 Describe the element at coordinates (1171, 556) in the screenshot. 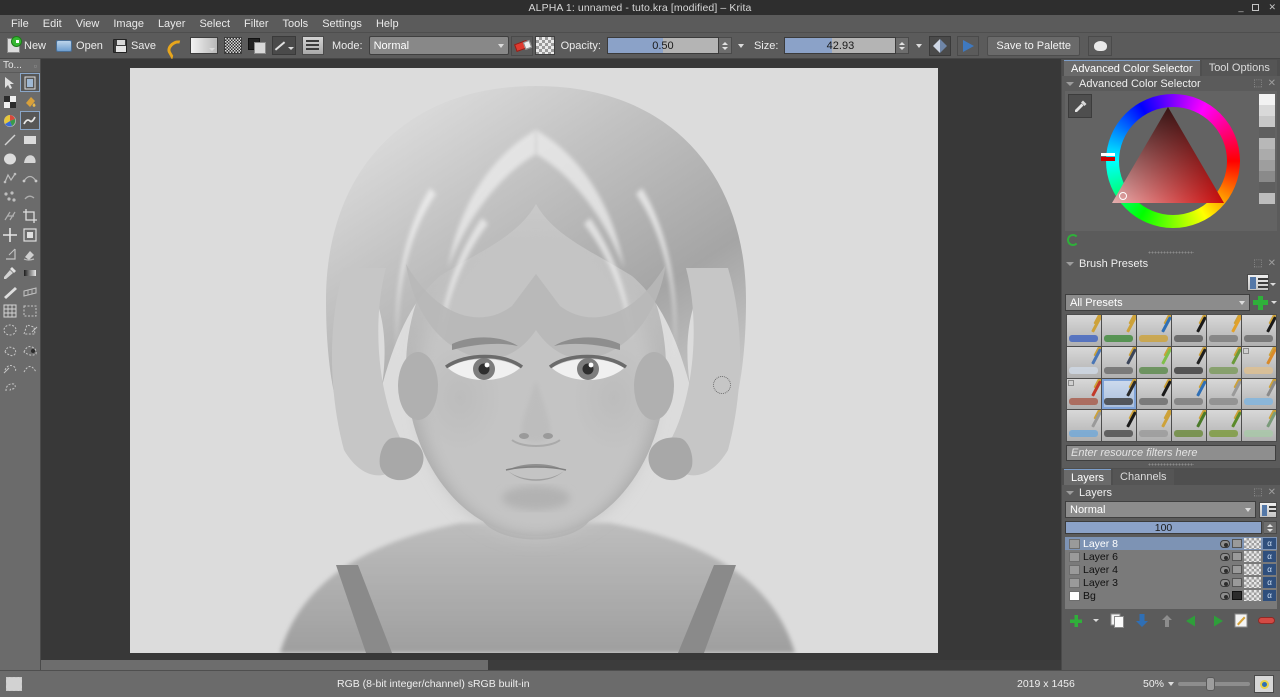

I see `layer-row: Layer 6 α` at that location.